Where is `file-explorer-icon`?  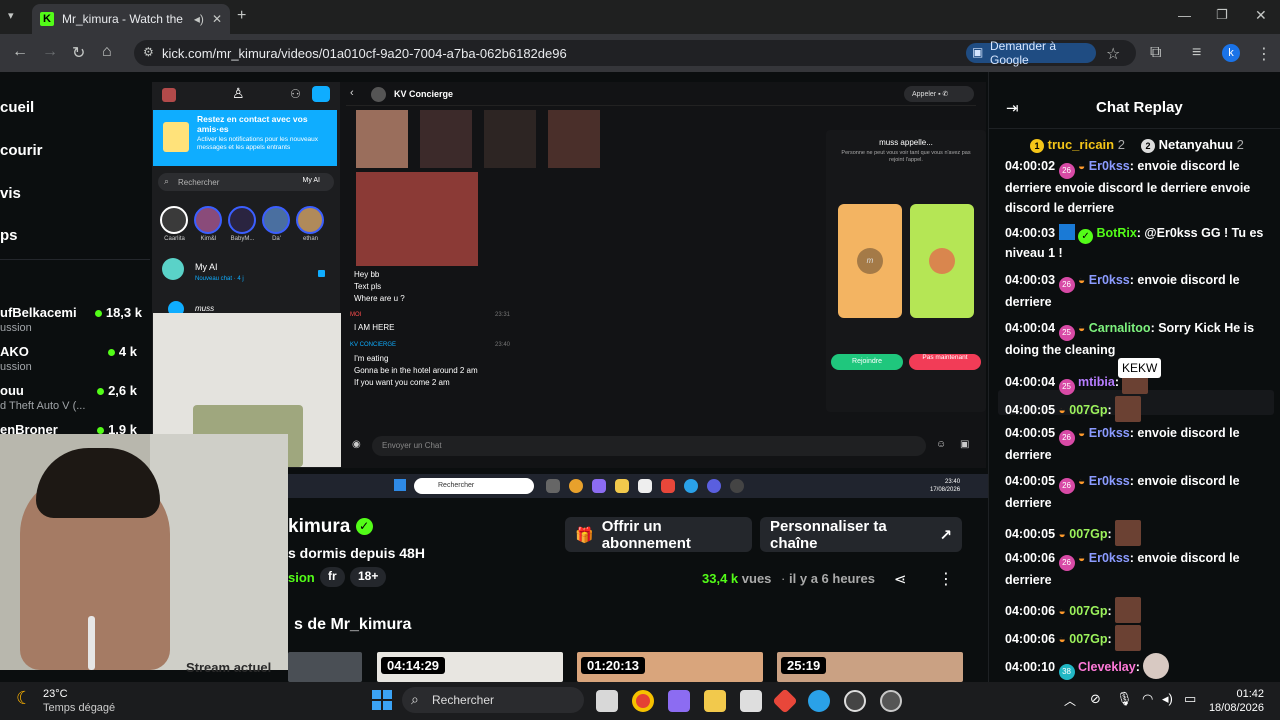
file-explorer-icon is located at coordinates (715, 701).